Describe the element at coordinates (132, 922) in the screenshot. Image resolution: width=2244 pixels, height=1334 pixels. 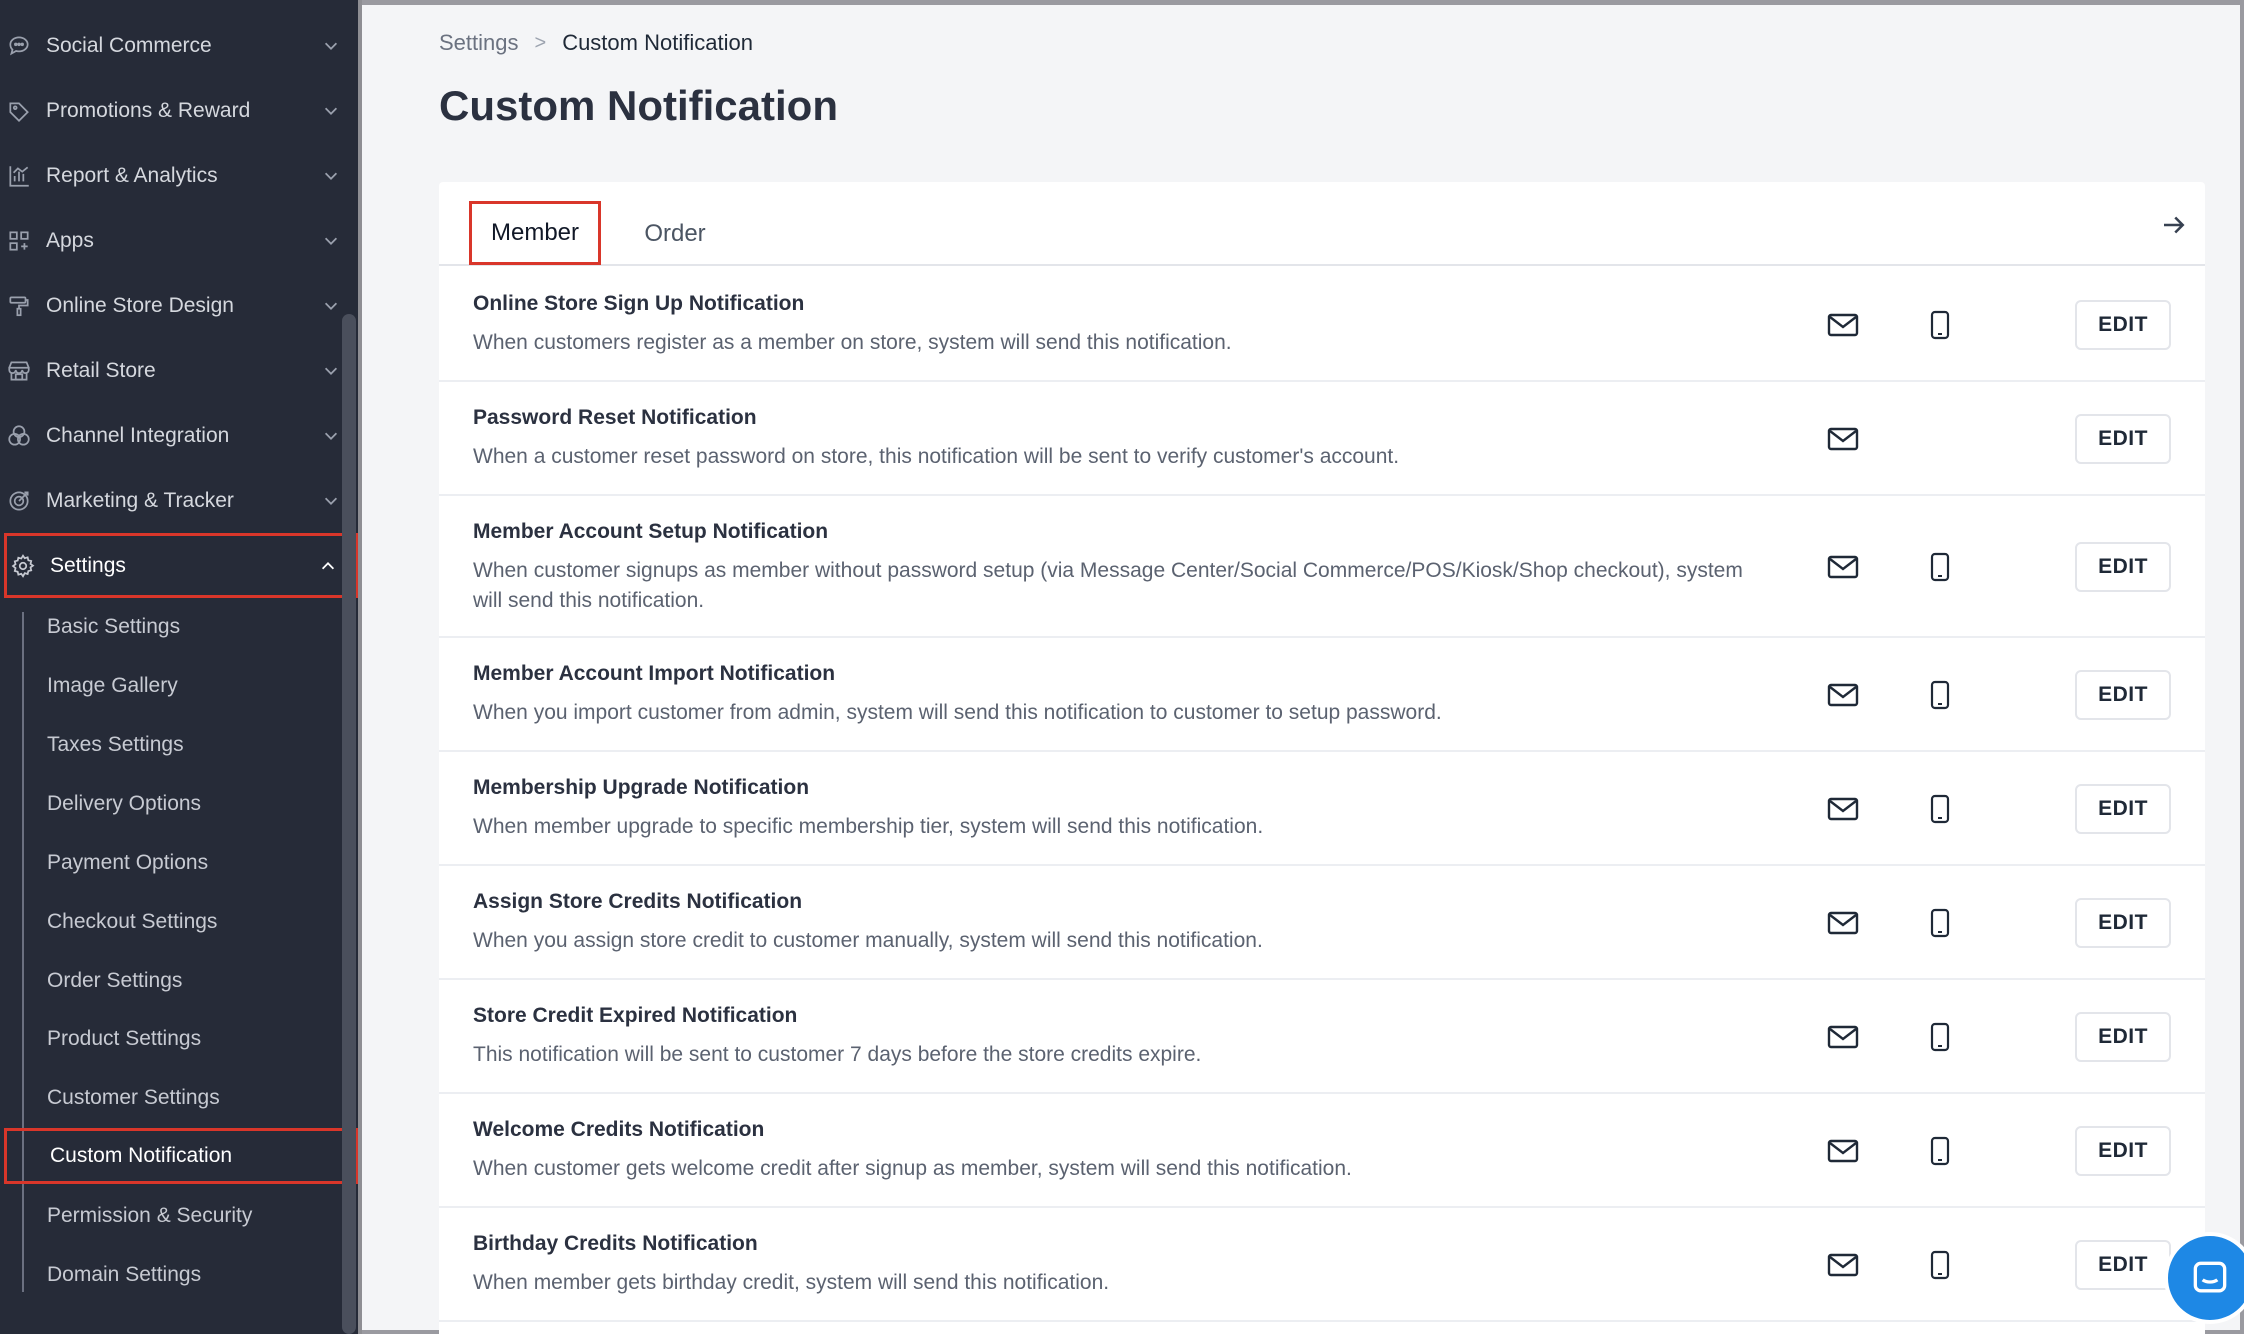
I see `sidebar-subitem-checkout-settings: Checkout Settings` at that location.